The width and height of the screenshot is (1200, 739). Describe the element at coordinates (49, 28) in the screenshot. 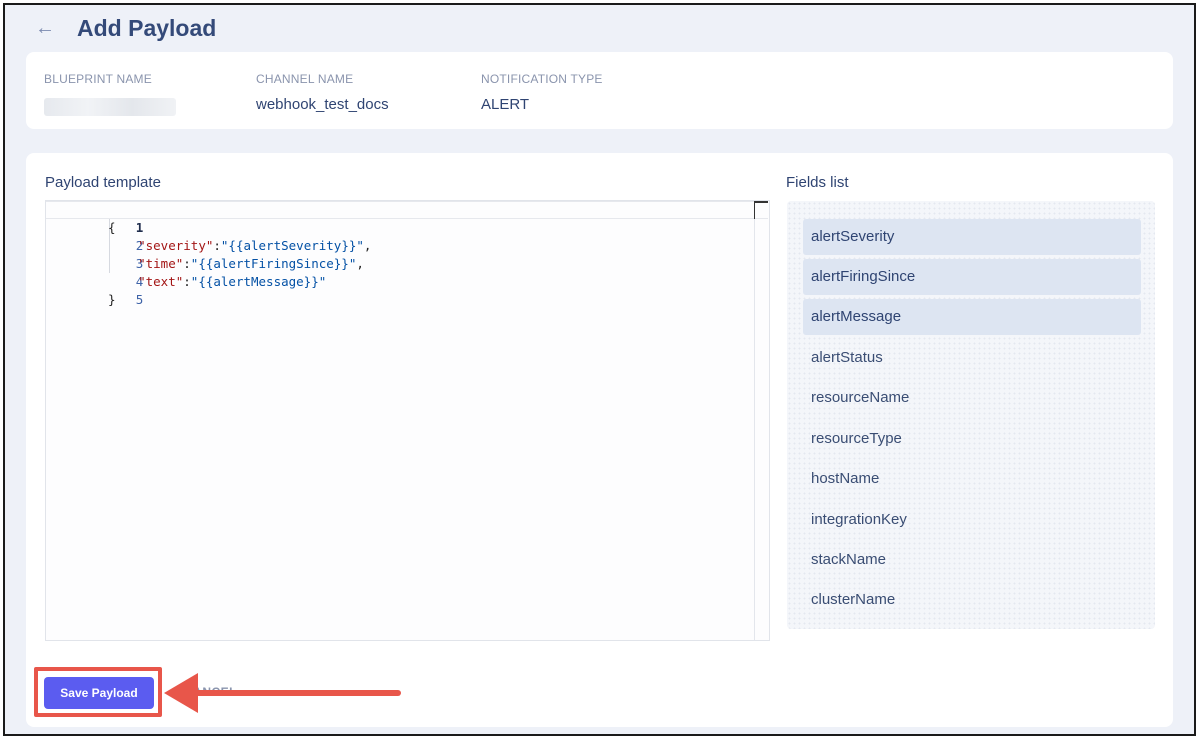

I see `arrow-left-icon: ←` at that location.